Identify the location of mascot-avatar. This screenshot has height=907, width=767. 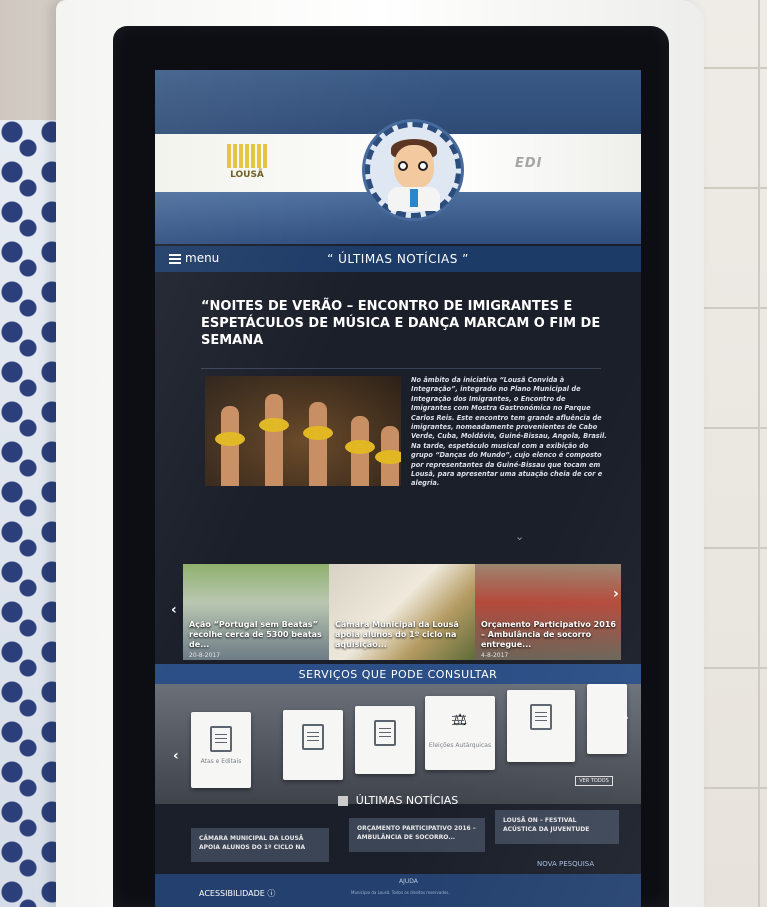
(413, 170).